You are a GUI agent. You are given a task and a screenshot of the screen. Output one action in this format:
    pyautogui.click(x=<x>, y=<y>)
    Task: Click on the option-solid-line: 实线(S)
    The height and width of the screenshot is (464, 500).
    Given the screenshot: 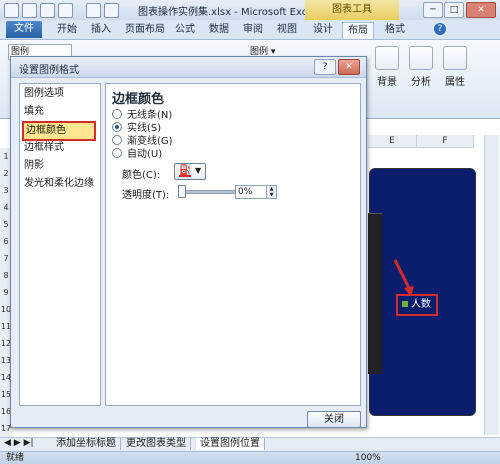 What is the action you would take?
    pyautogui.click(x=136, y=128)
    